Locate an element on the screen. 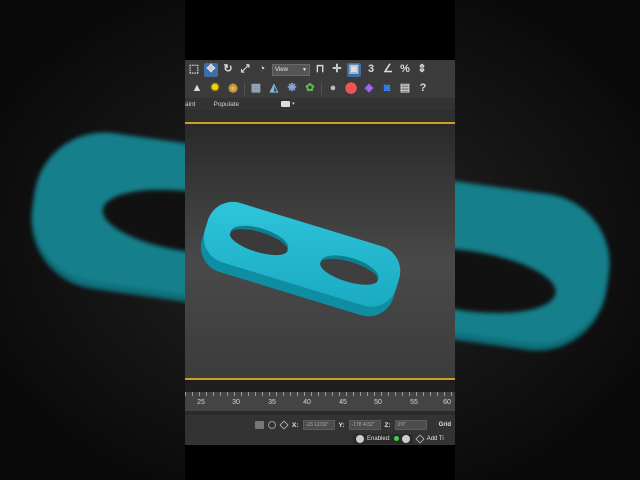 This screenshot has width=640, height=480. pivot-icon: ⊓ is located at coordinates (320, 70).